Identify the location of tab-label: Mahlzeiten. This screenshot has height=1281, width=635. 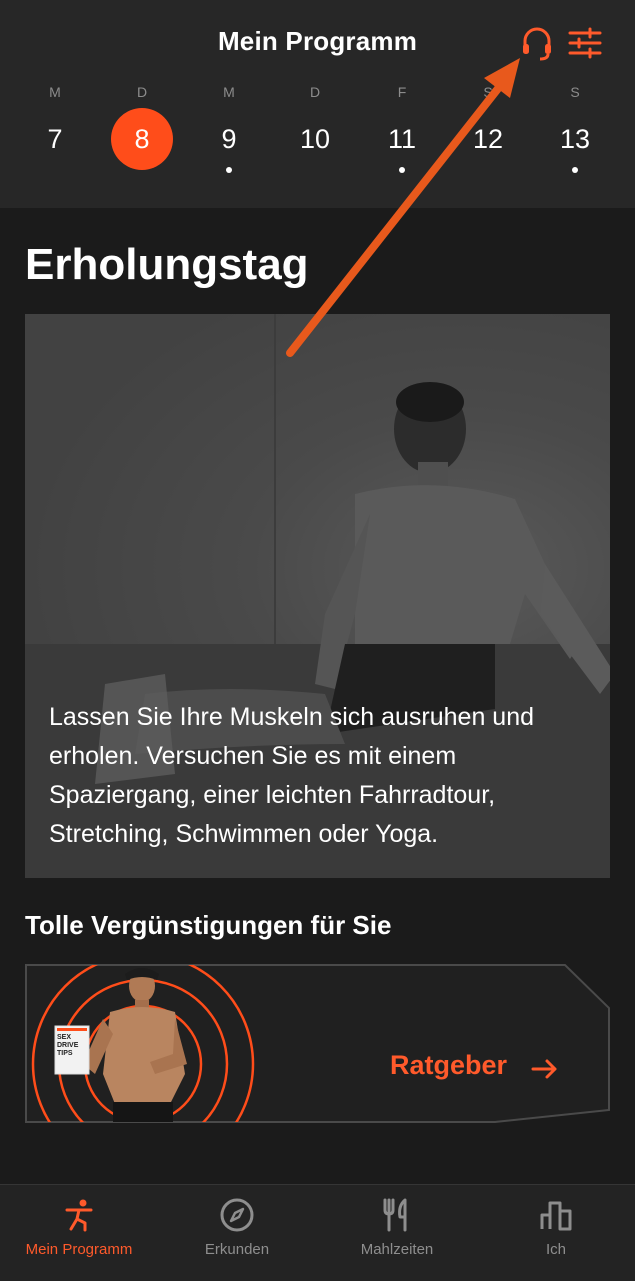
(397, 1249).